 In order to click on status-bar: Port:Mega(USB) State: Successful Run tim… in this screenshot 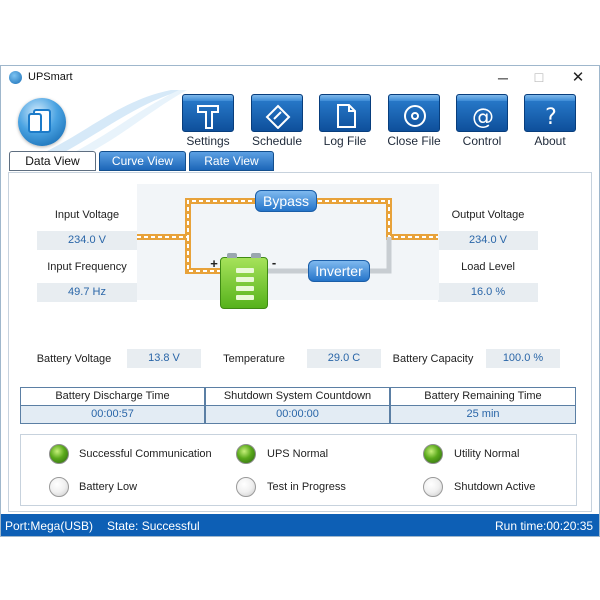, I will do `click(300, 525)`.